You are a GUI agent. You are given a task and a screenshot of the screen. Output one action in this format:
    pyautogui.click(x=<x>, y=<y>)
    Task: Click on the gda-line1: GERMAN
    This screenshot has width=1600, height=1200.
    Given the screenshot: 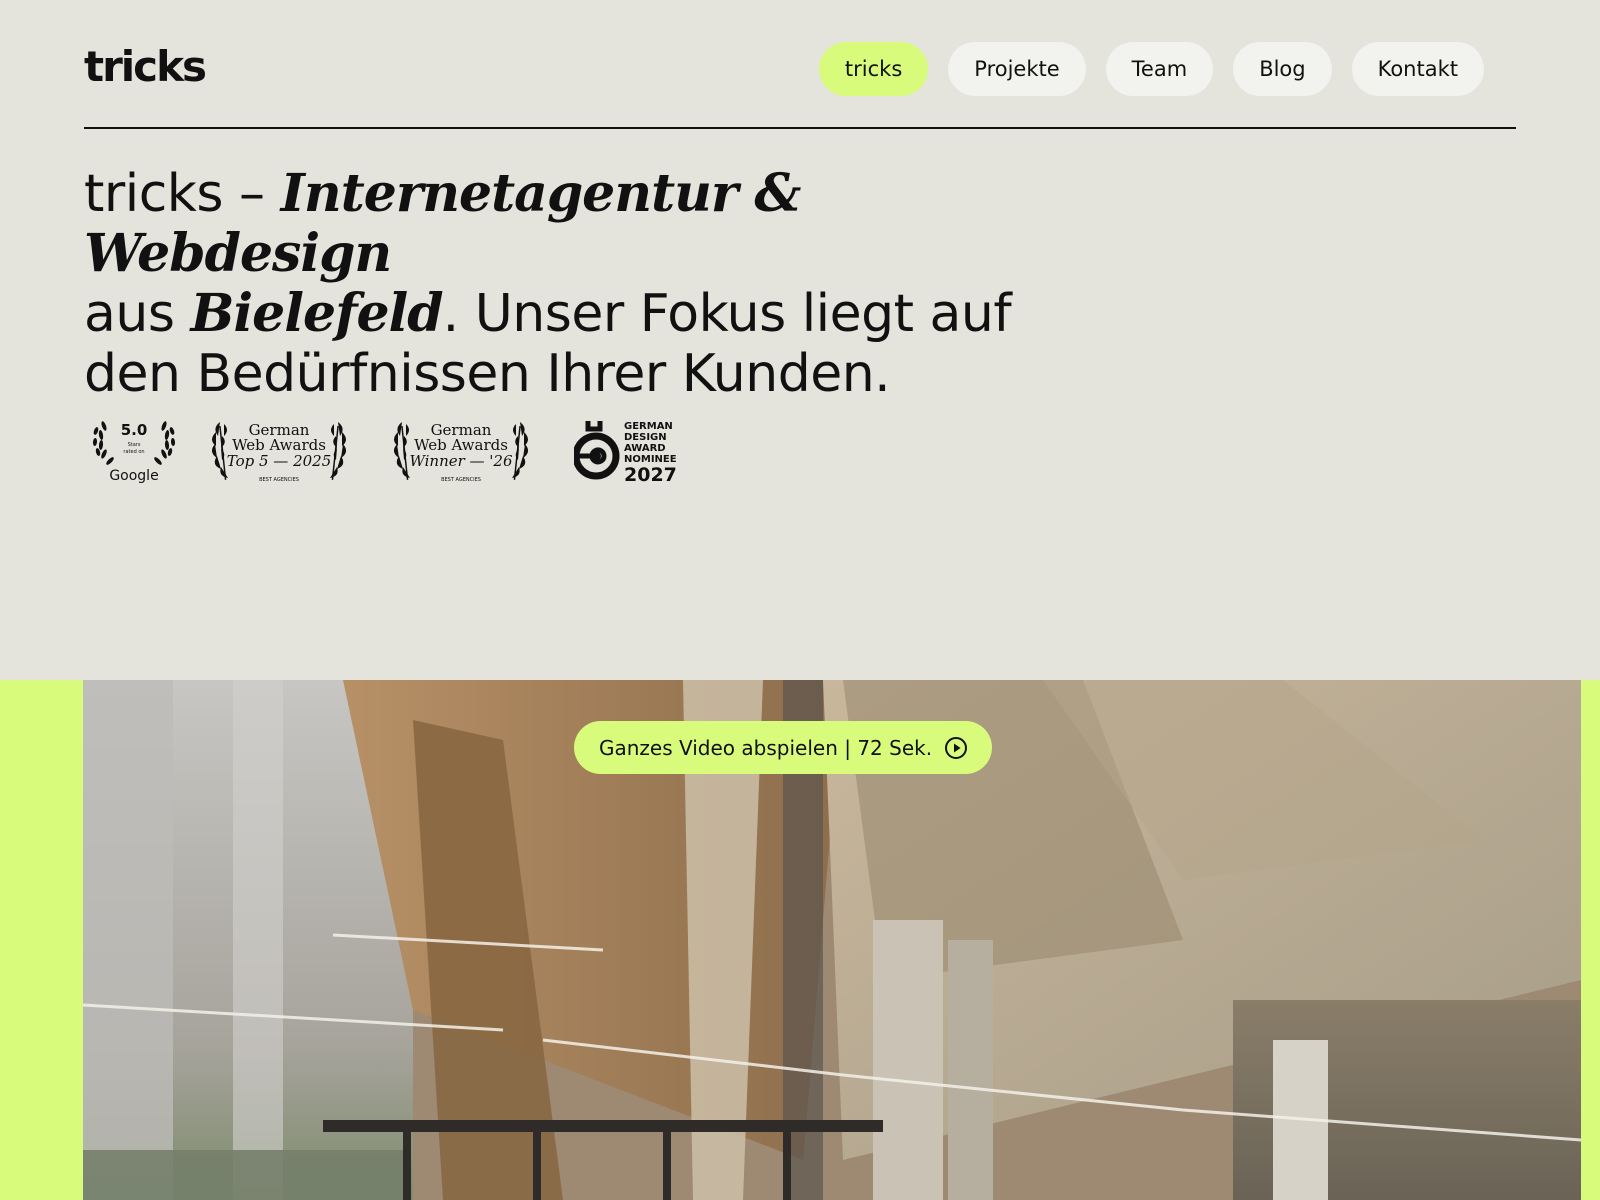 What is the action you would take?
    pyautogui.click(x=648, y=426)
    